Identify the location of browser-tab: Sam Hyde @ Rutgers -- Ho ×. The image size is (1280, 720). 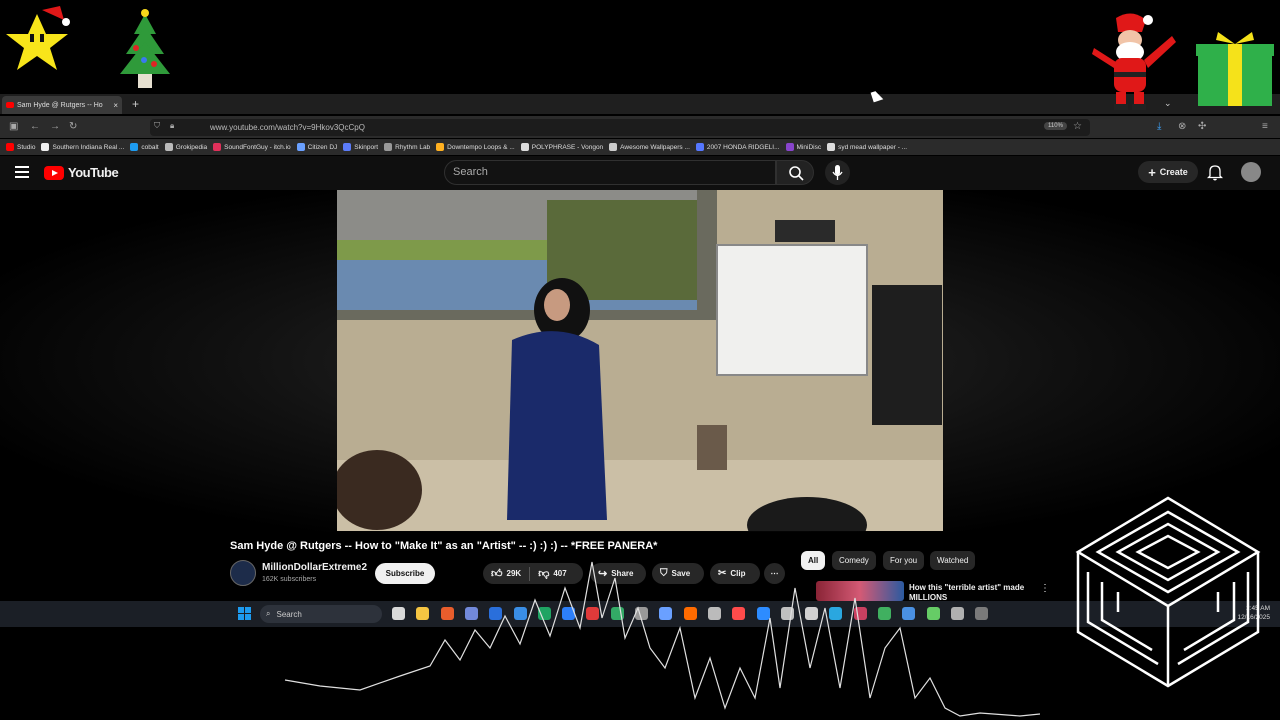
(62, 105).